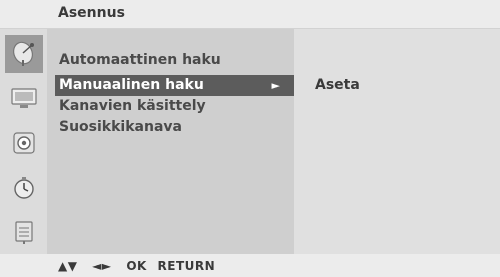  I want to click on footer-hints: ▲▼ ◄► OK RETURN, so click(250, 265).